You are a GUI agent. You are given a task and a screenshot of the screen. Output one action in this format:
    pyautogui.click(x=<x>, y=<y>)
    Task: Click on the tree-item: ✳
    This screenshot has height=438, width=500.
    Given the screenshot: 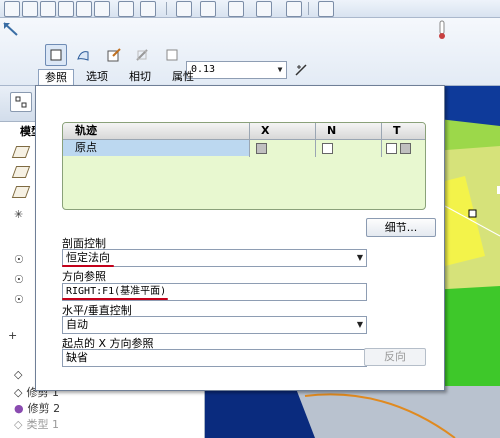 What is the action you would take?
    pyautogui.click(x=18, y=214)
    